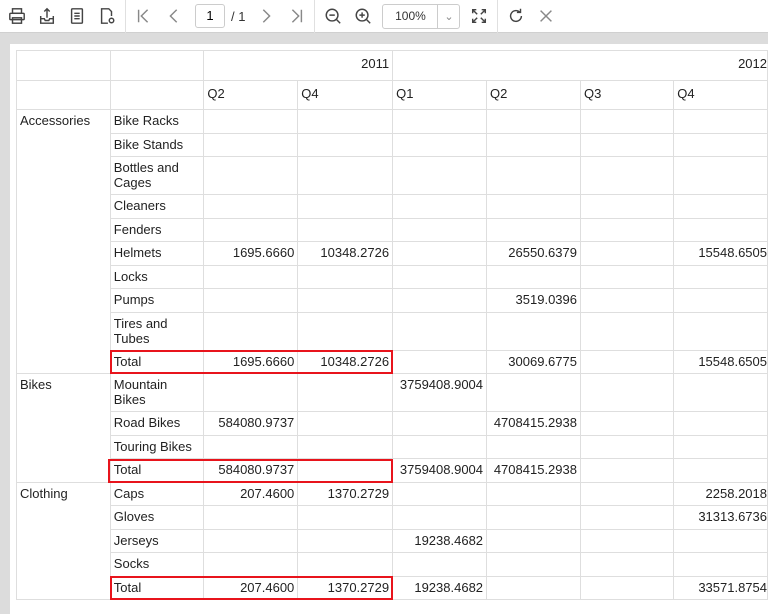 This screenshot has width=768, height=614. I want to click on table-row: Pumps 3519.0396, so click(392, 300).